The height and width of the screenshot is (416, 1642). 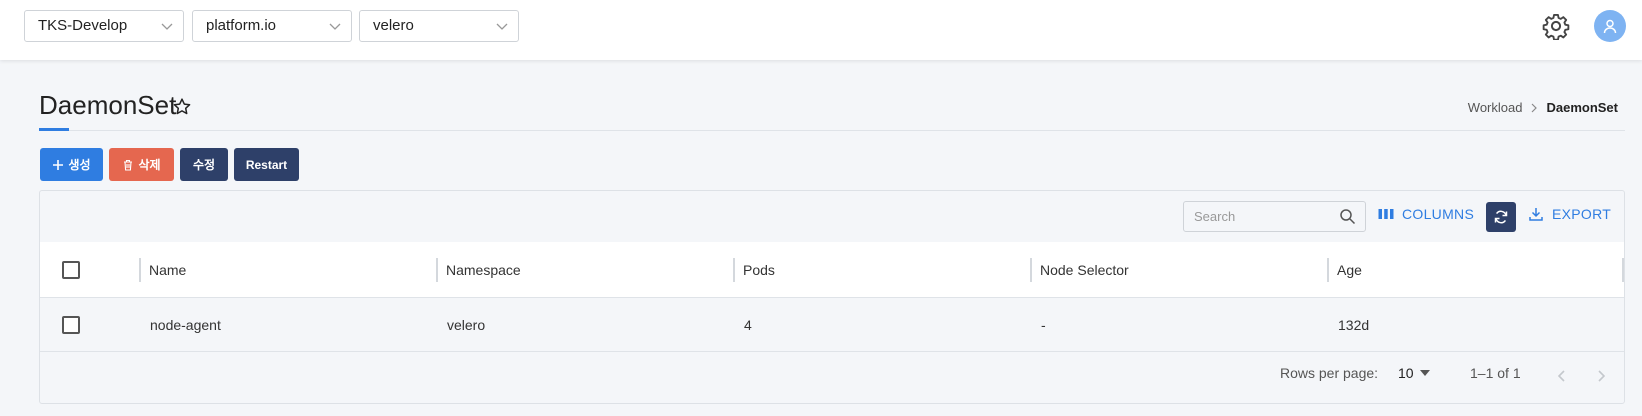 What do you see at coordinates (466, 325) in the screenshot?
I see `cell-namespace: velero` at bounding box center [466, 325].